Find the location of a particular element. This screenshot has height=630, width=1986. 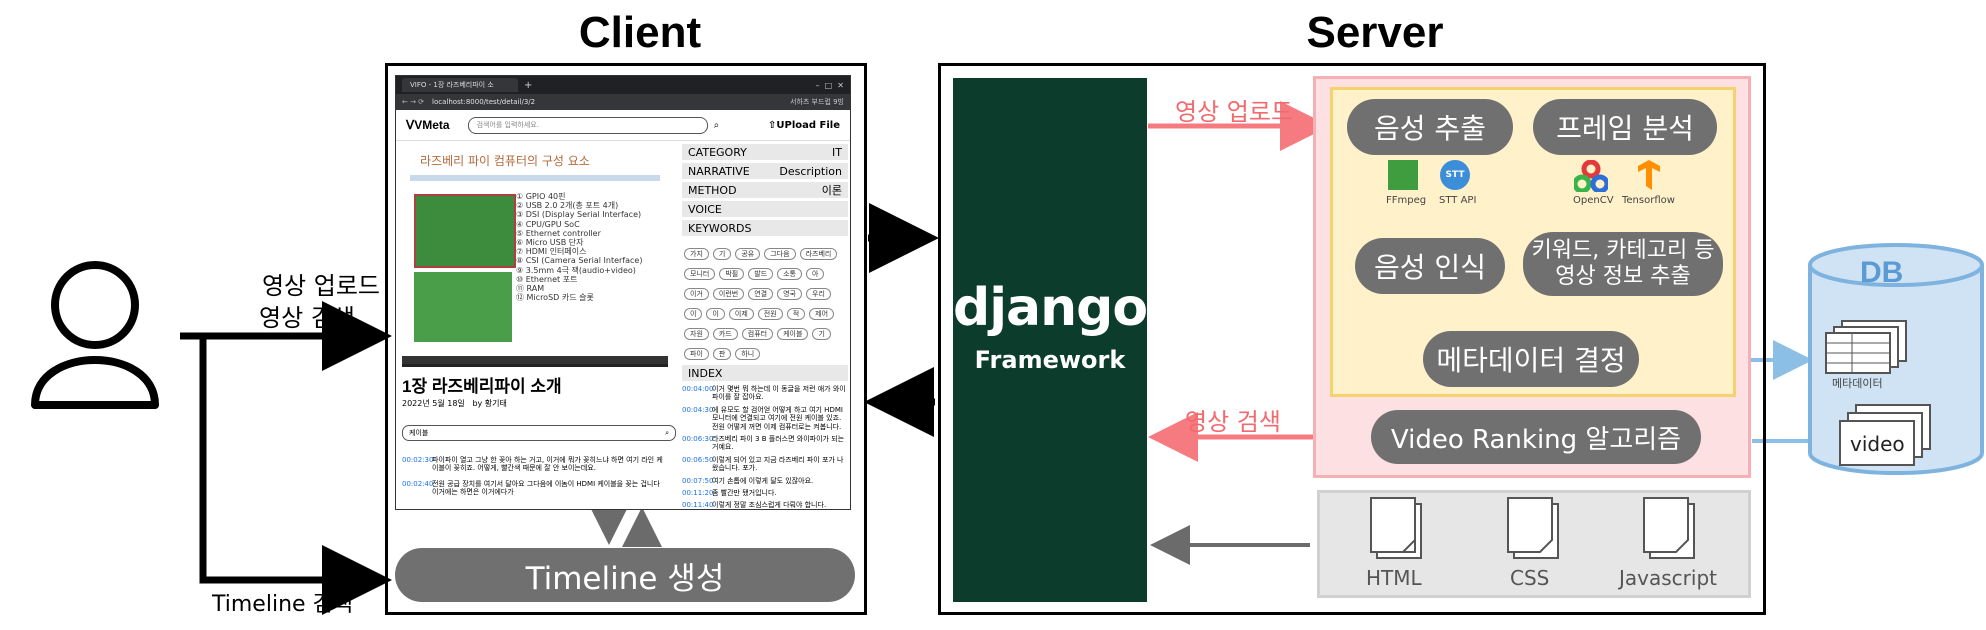

keyword-tag: 자원 is located at coordinates (696, 334).